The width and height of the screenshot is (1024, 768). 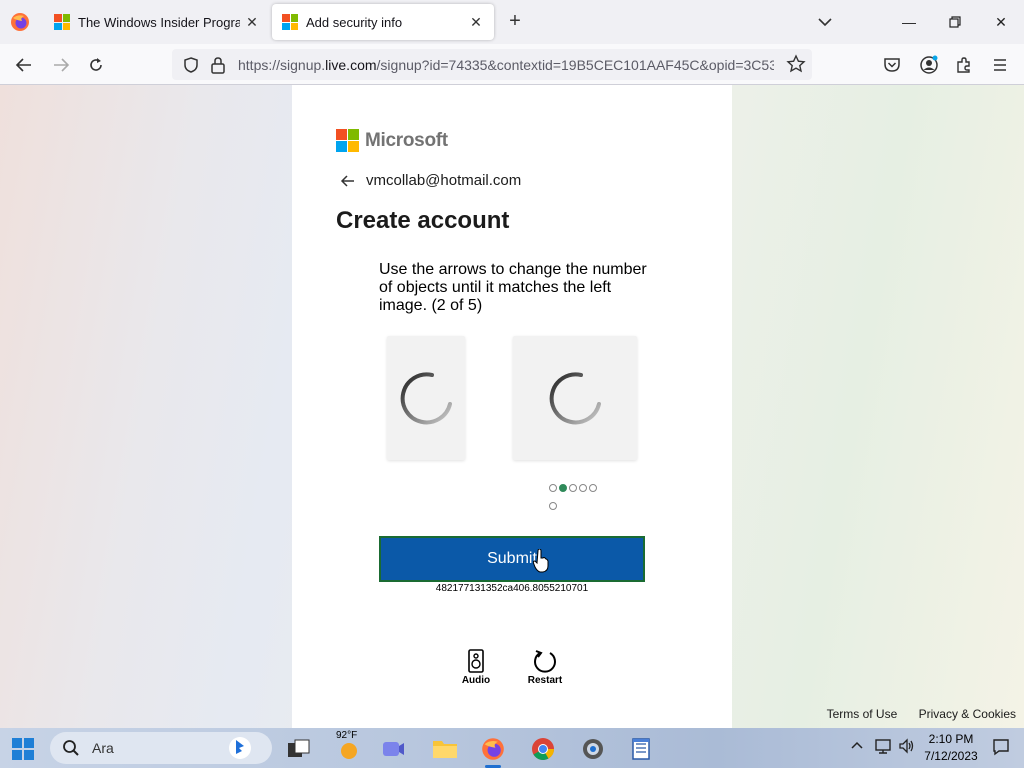 I want to click on search-placeholder: Ara, so click(x=103, y=748).